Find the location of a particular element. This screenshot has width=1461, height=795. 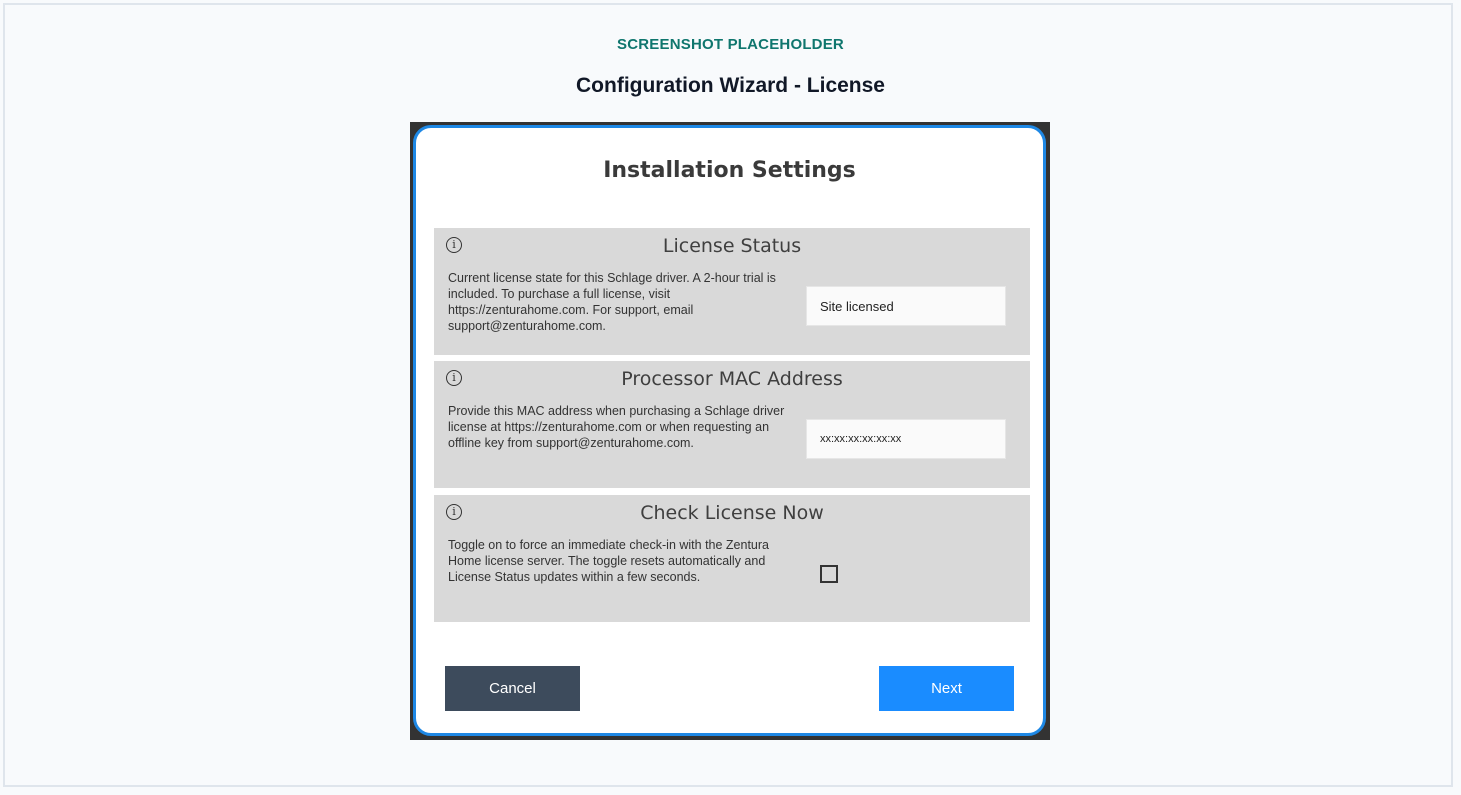

dialog-title: Installation Settings is located at coordinates (729, 170).